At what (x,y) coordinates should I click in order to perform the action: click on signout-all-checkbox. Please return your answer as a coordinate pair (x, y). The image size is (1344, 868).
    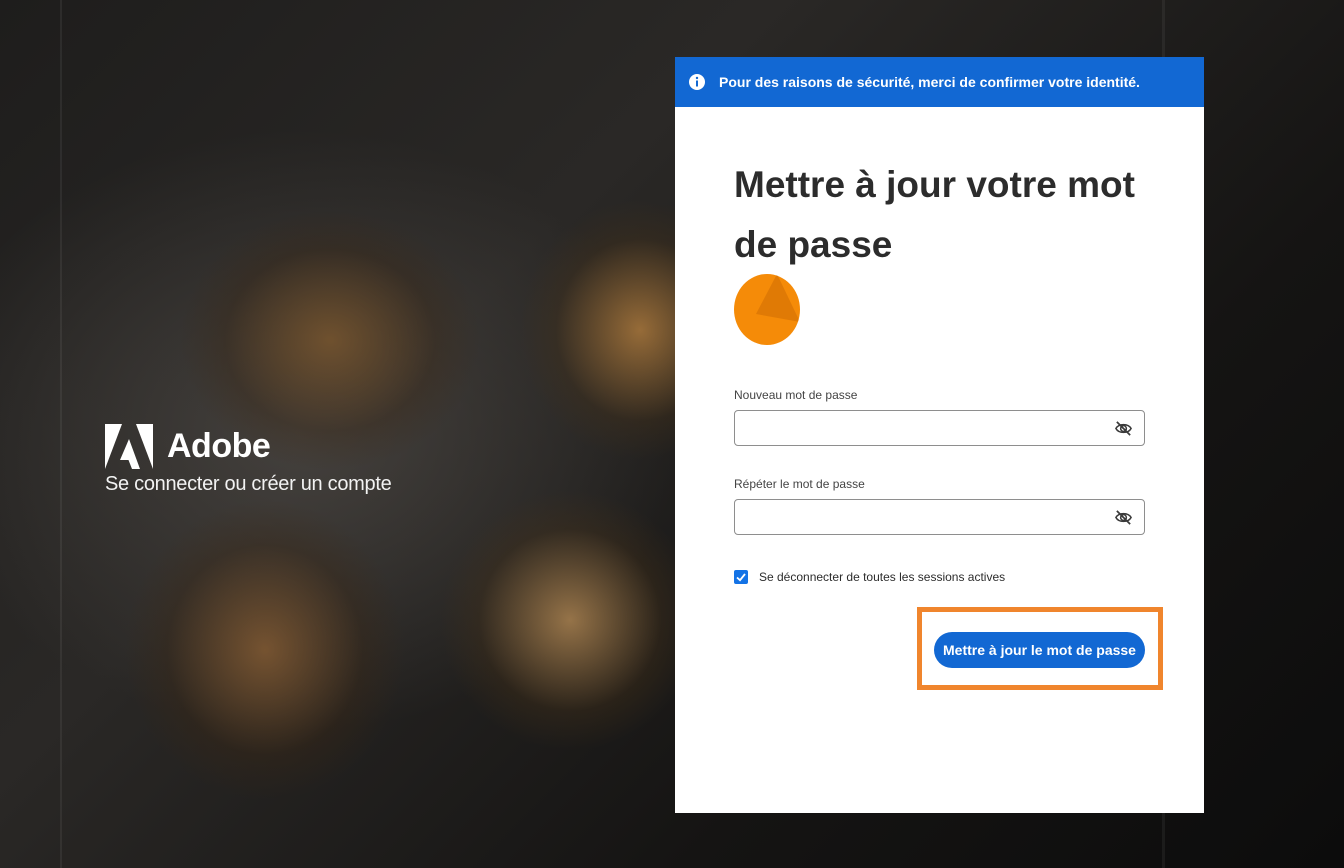
    Looking at the image, I should click on (741, 577).